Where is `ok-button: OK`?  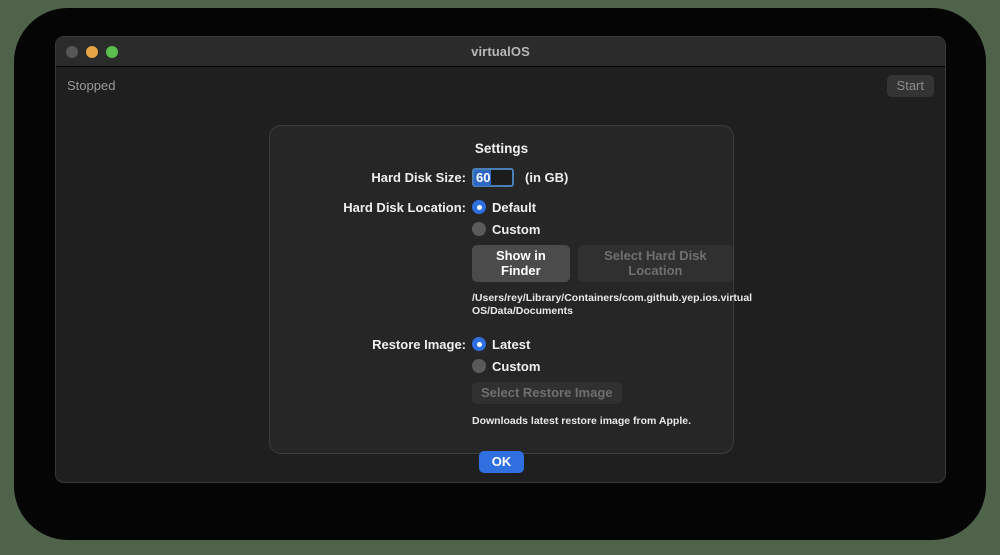 ok-button: OK is located at coordinates (501, 462).